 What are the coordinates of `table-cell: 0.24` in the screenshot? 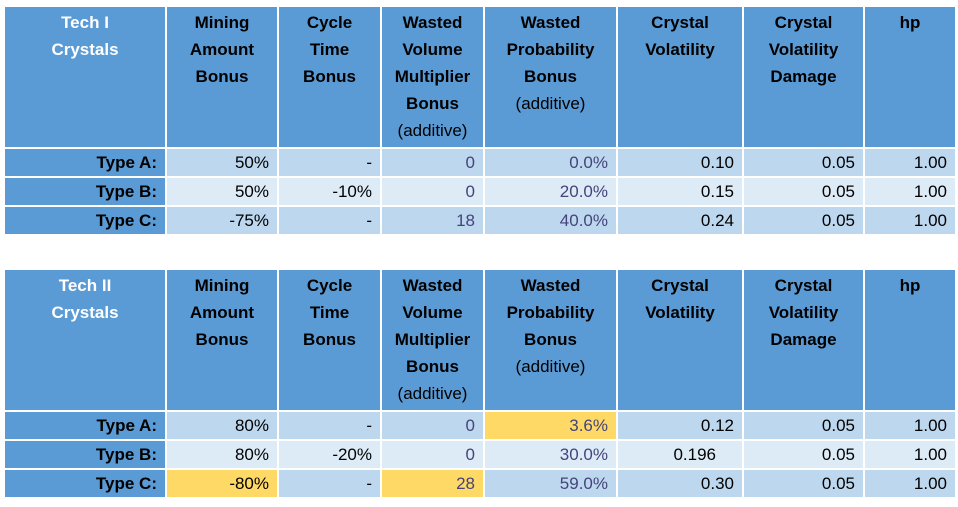 It's located at (680, 220).